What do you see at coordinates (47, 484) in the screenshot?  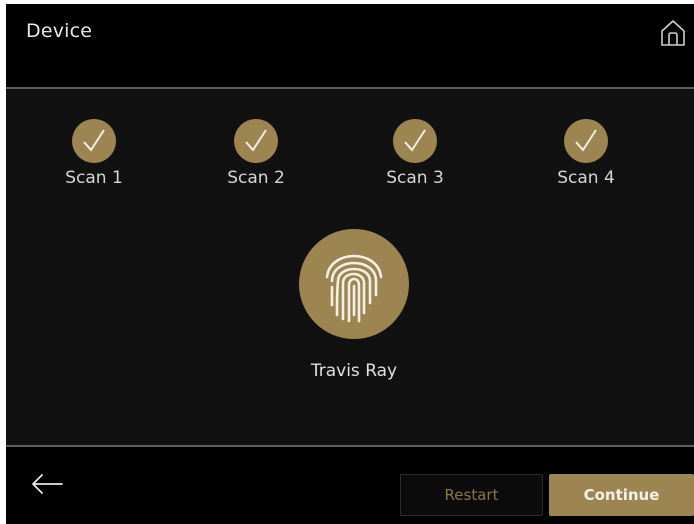 I see `arrow-left-icon` at bounding box center [47, 484].